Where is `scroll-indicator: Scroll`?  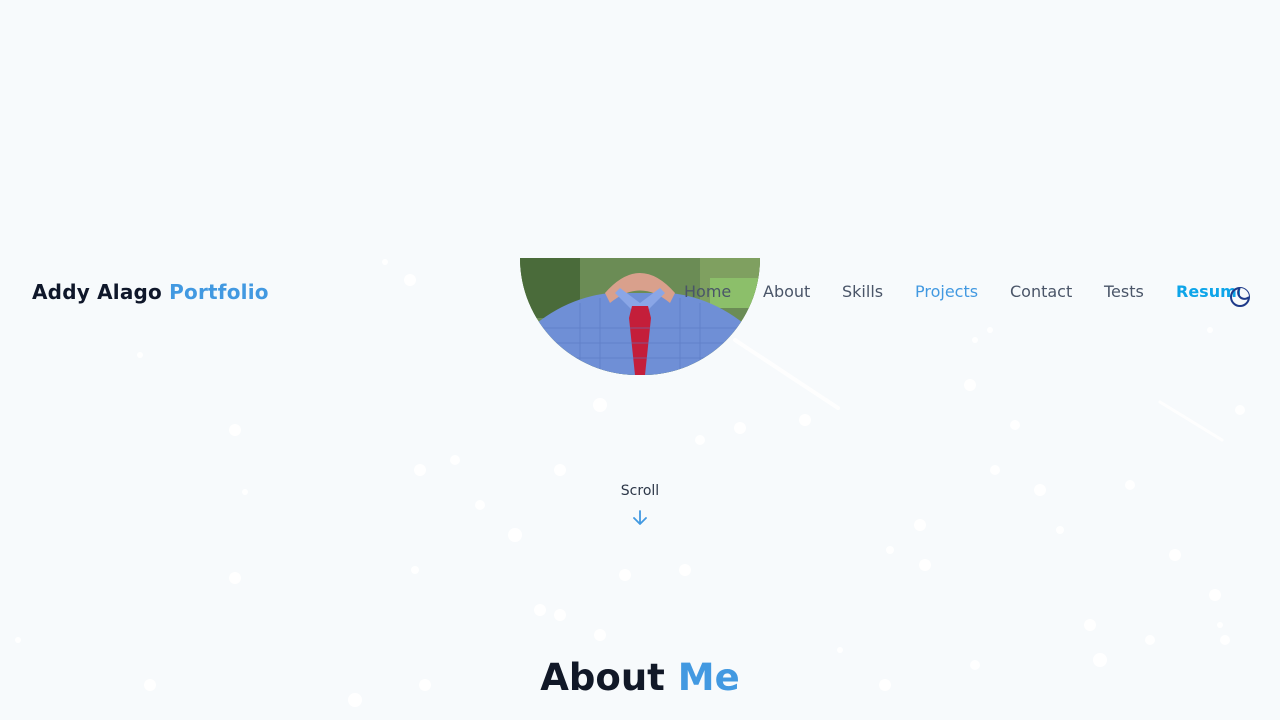 scroll-indicator: Scroll is located at coordinates (640, 505).